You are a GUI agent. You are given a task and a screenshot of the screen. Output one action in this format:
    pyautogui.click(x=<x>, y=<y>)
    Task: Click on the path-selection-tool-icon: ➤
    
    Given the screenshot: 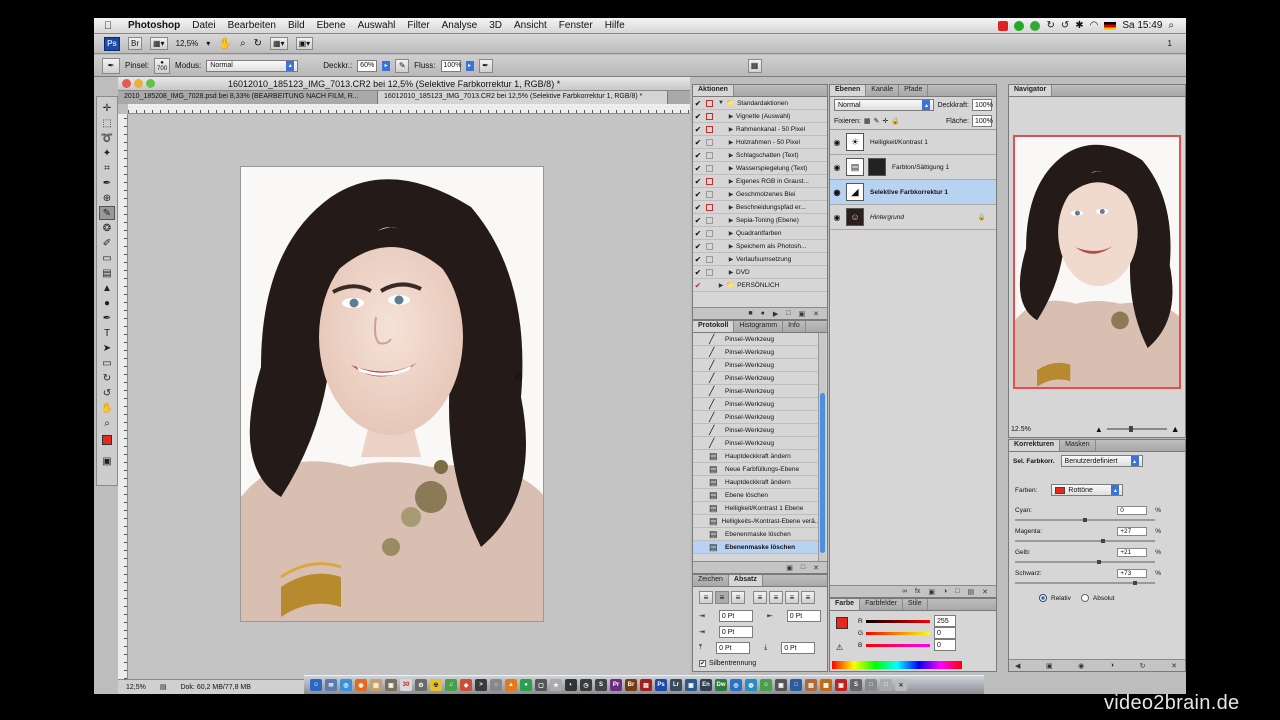 What is the action you would take?
    pyautogui.click(x=107, y=348)
    